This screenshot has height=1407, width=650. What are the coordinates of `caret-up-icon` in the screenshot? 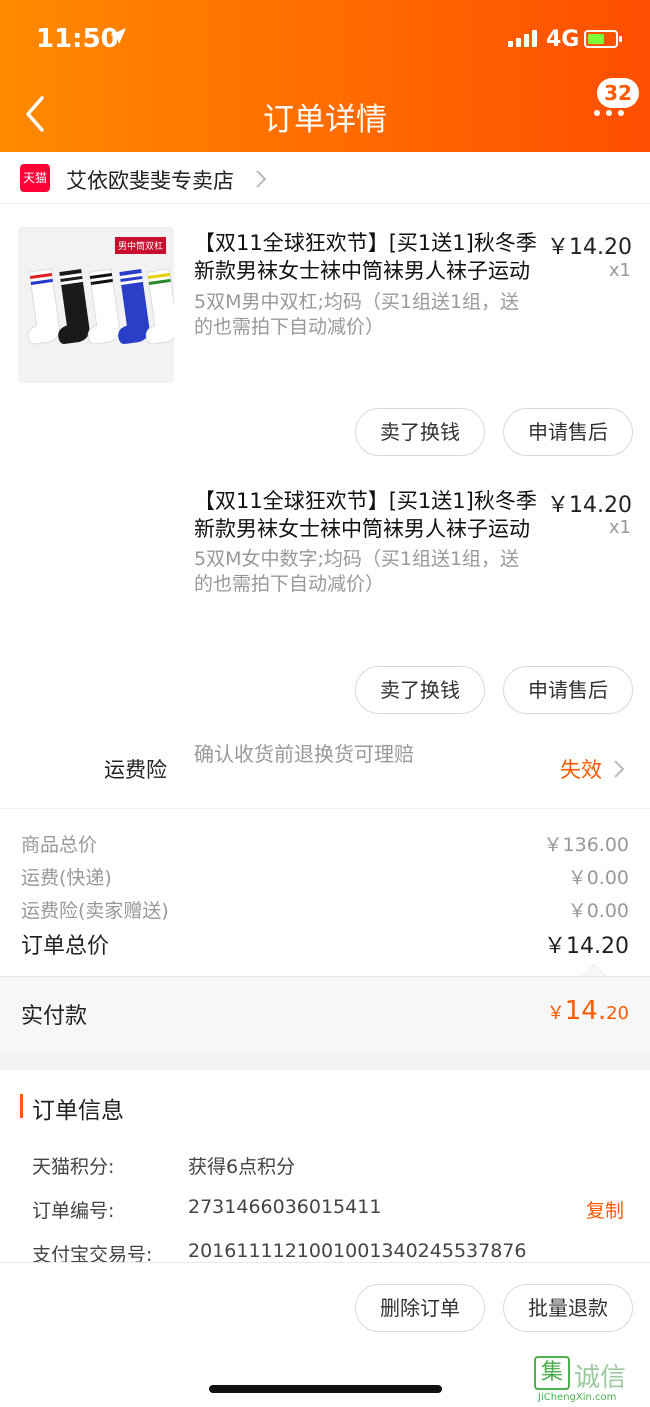 It's located at (594, 970).